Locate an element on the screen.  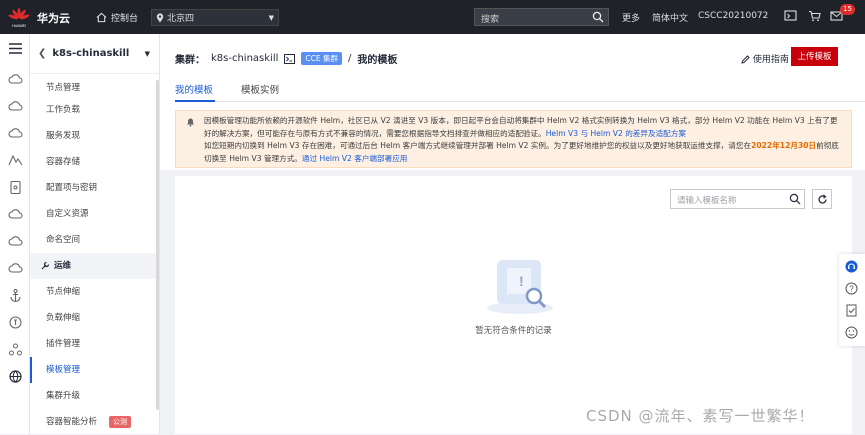
sidebar-group-ops: 运维 is located at coordinates (94, 266).